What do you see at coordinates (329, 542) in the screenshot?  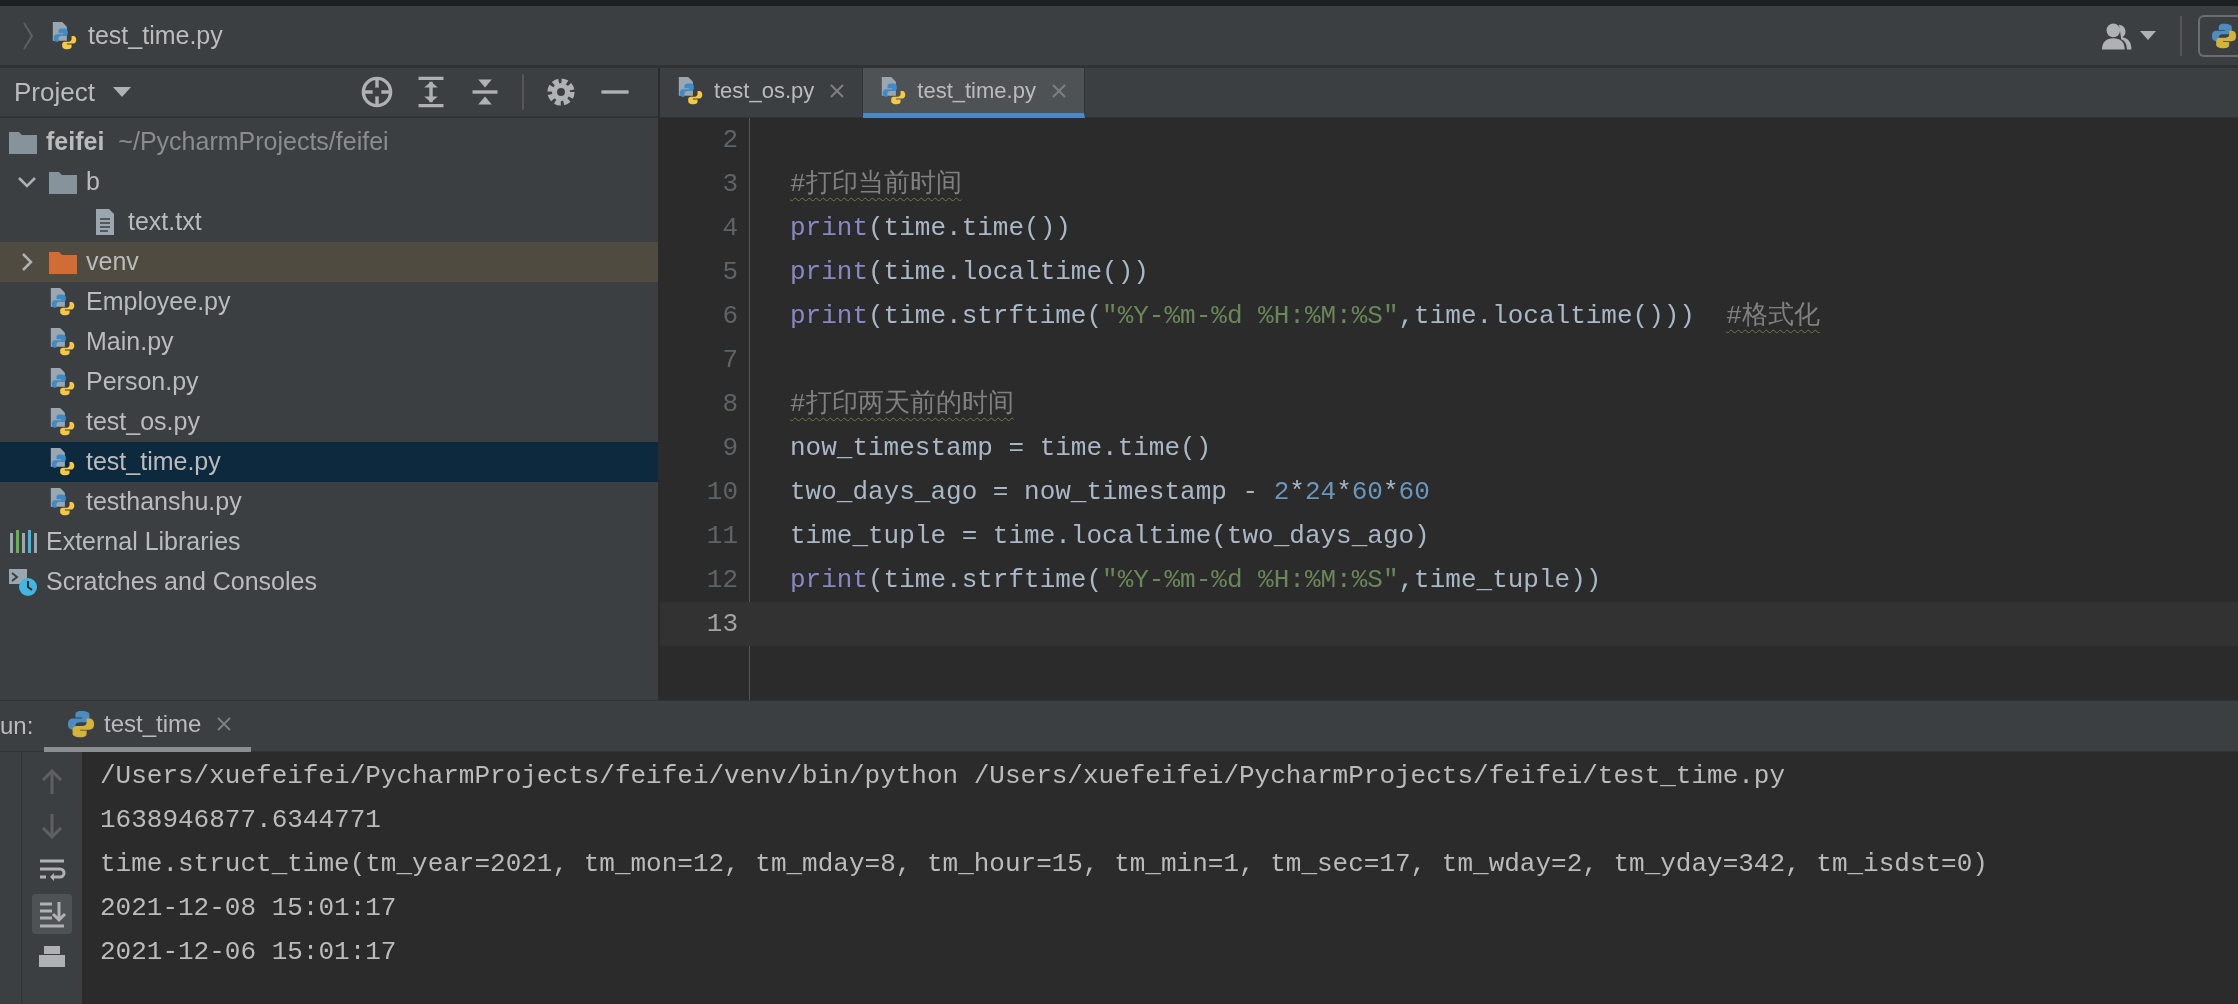 I see `tree-item: External Libraries` at bounding box center [329, 542].